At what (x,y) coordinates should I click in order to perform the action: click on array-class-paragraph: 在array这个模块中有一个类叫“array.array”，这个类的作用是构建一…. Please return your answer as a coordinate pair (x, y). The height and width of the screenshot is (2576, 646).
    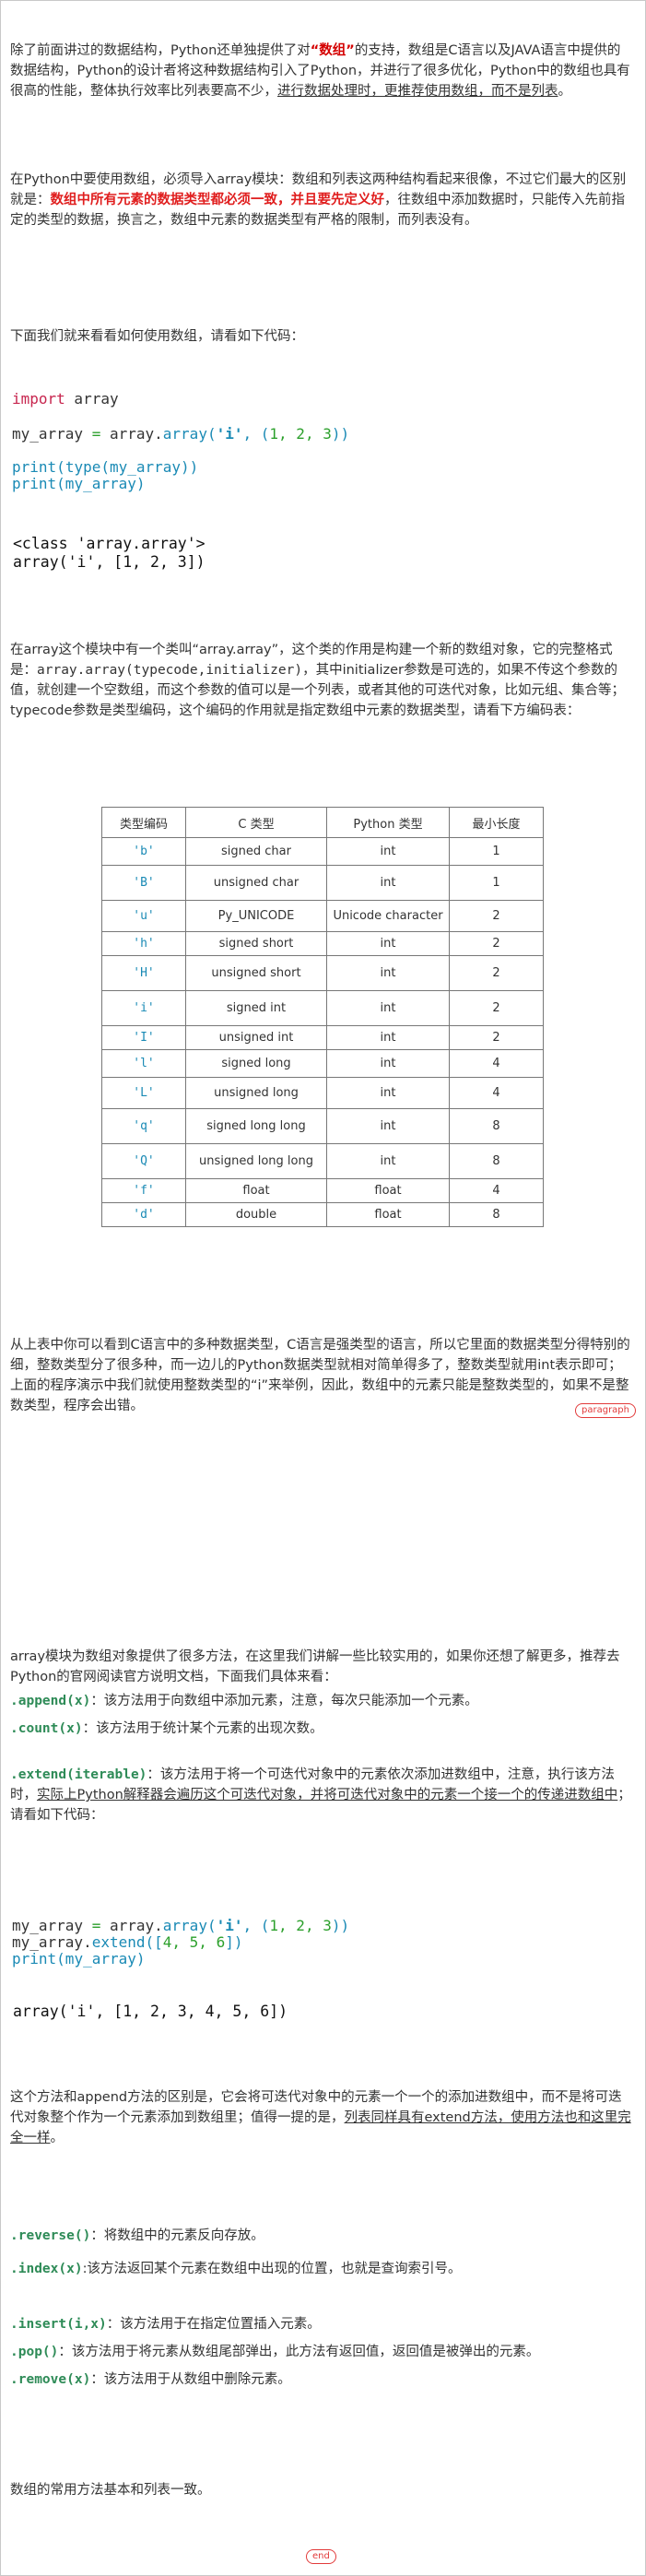
    Looking at the image, I should click on (321, 680).